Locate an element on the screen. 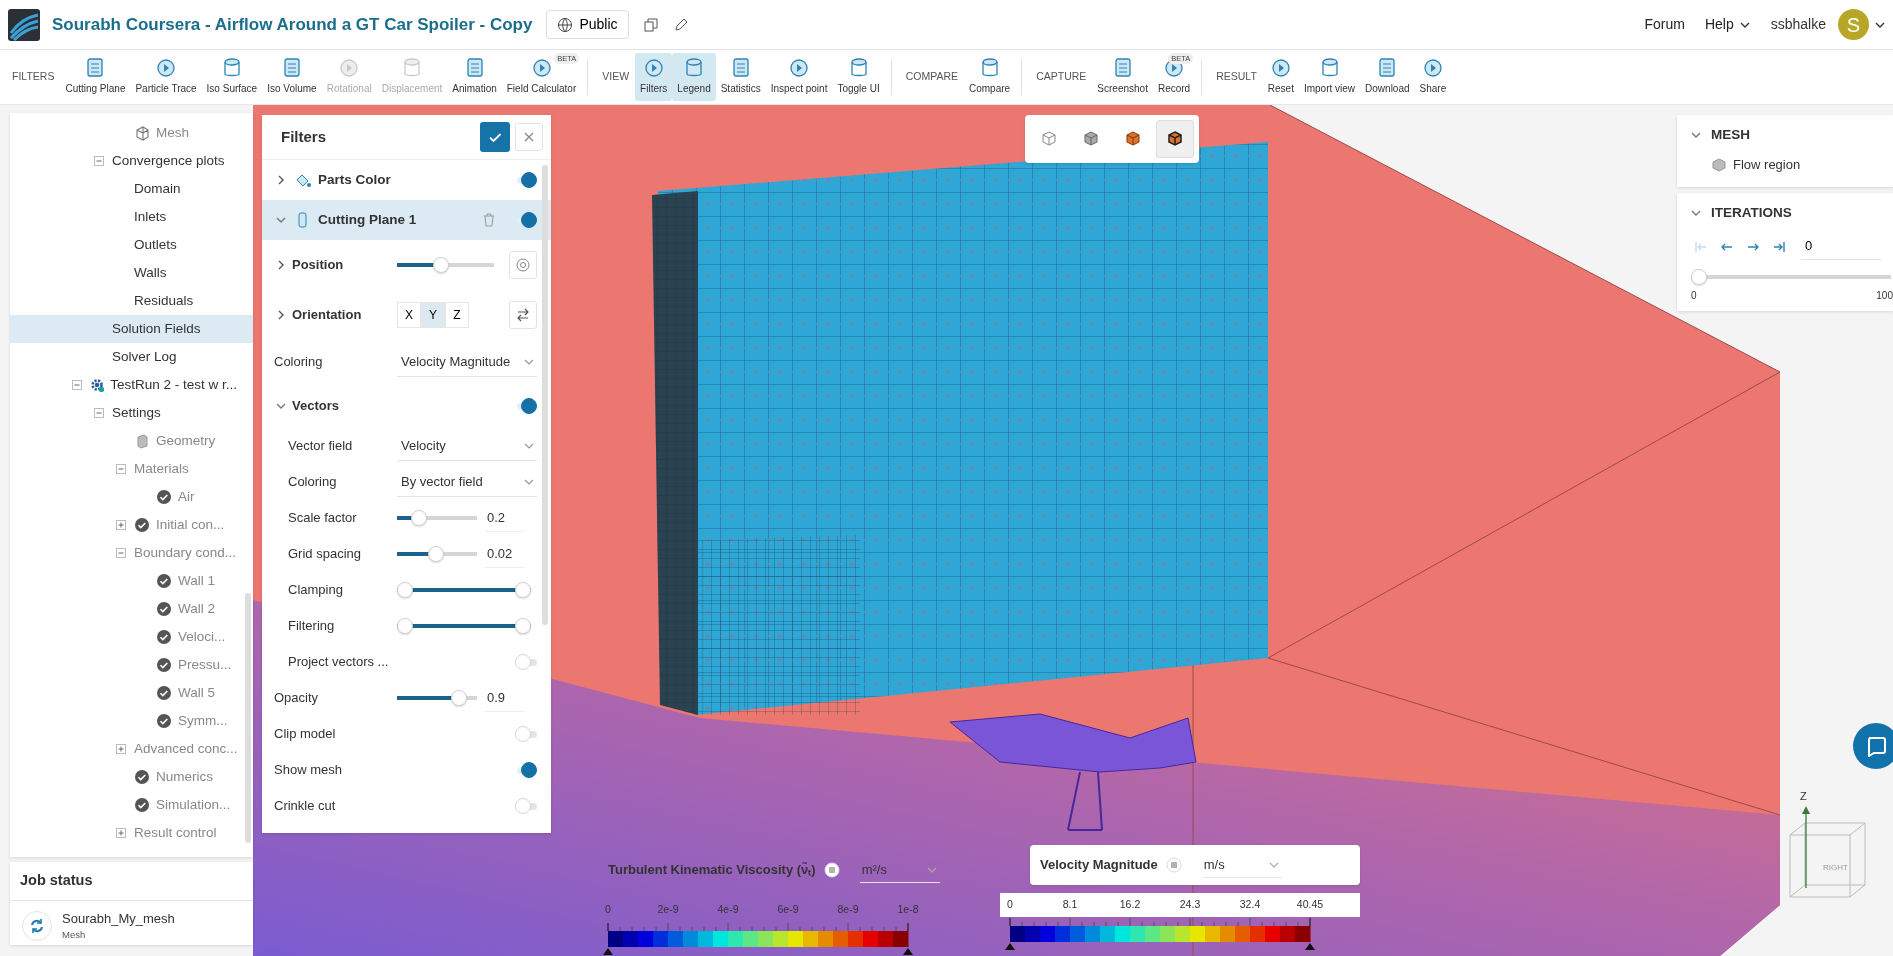  swap-button is located at coordinates (523, 315).